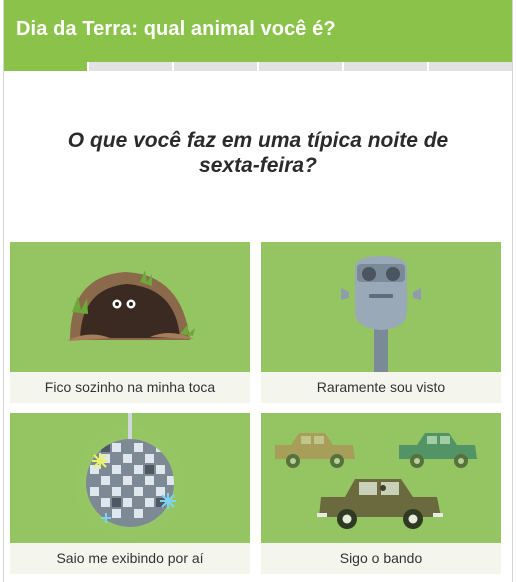 This screenshot has height=582, width=516. Describe the element at coordinates (130, 558) in the screenshot. I see `answer-label: Saio me exibindo por aí` at that location.